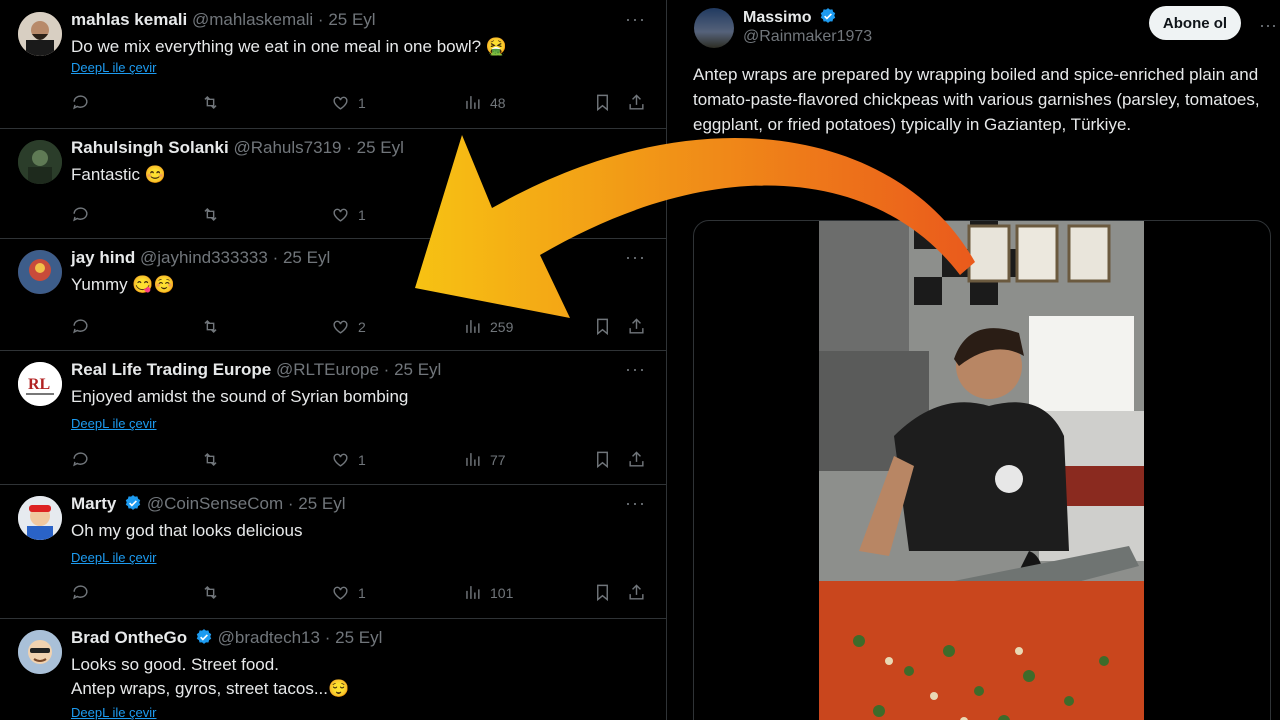 This screenshot has height=720, width=1280. What do you see at coordinates (714, 28) in the screenshot?
I see `post-avatar` at bounding box center [714, 28].